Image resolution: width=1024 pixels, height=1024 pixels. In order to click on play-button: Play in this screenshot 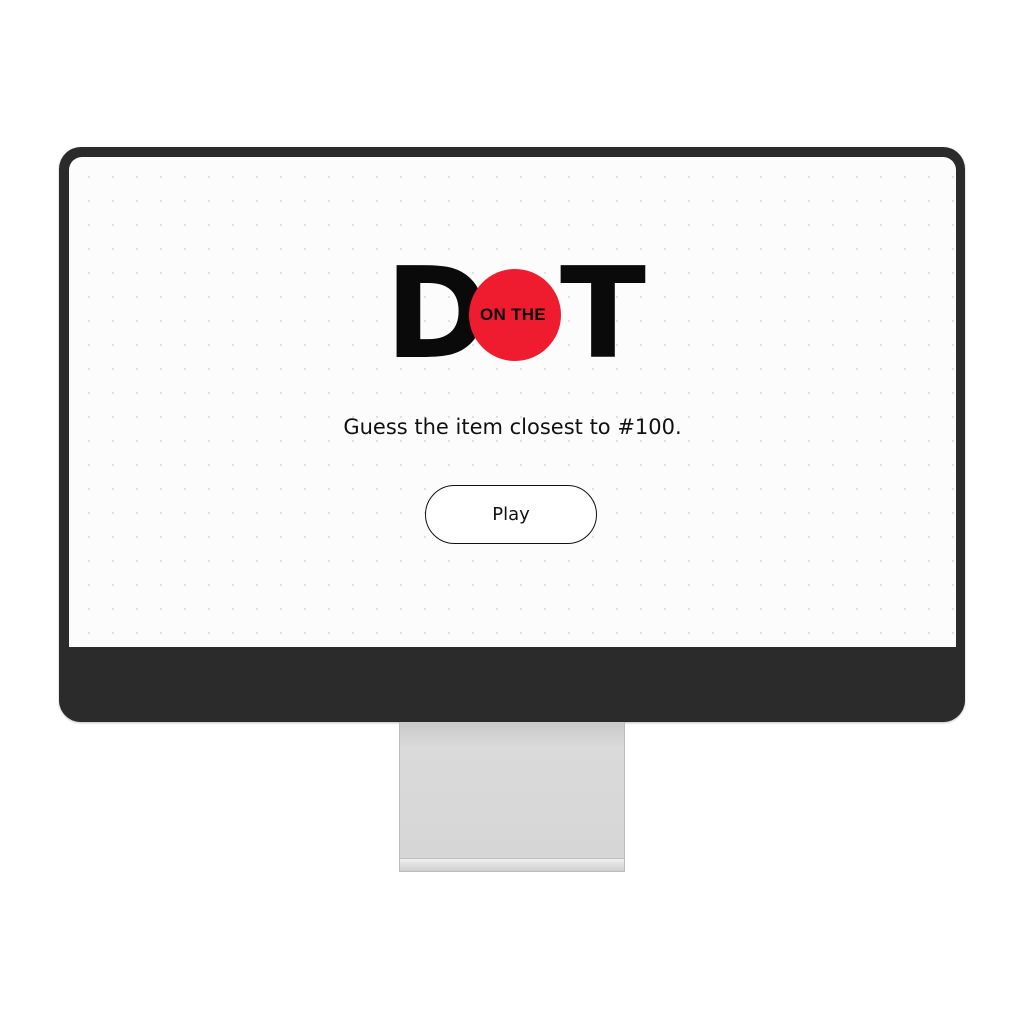, I will do `click(511, 514)`.